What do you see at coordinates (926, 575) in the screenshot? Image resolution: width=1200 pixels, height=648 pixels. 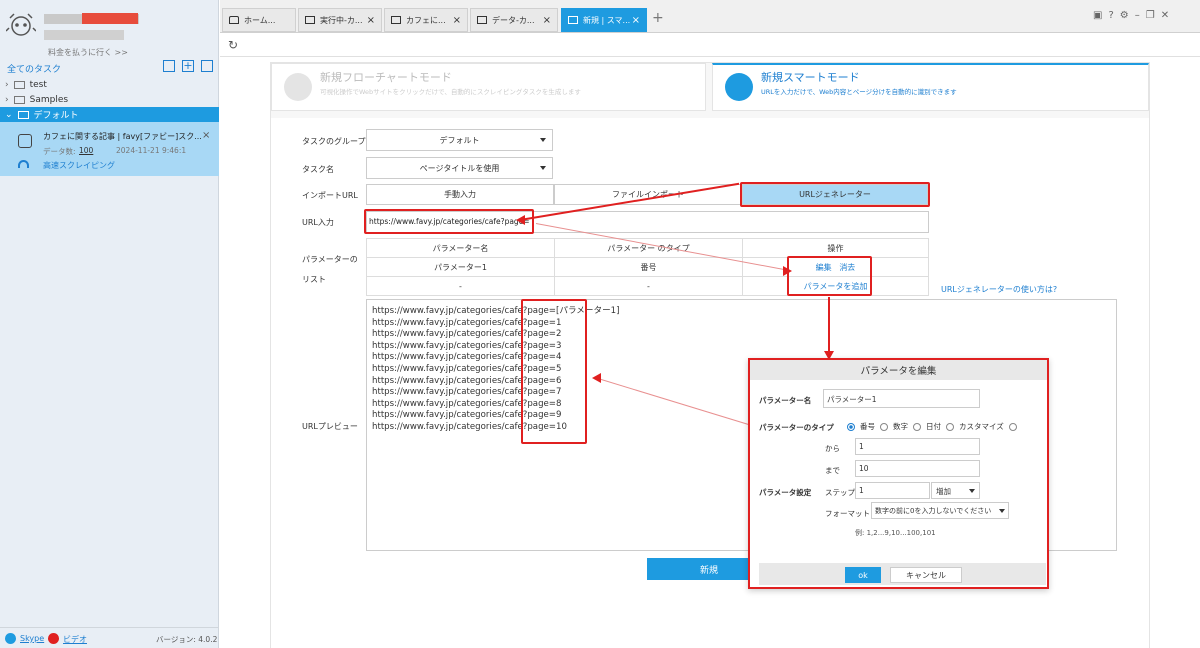 I see `cancel-button: キャンセル` at bounding box center [926, 575].